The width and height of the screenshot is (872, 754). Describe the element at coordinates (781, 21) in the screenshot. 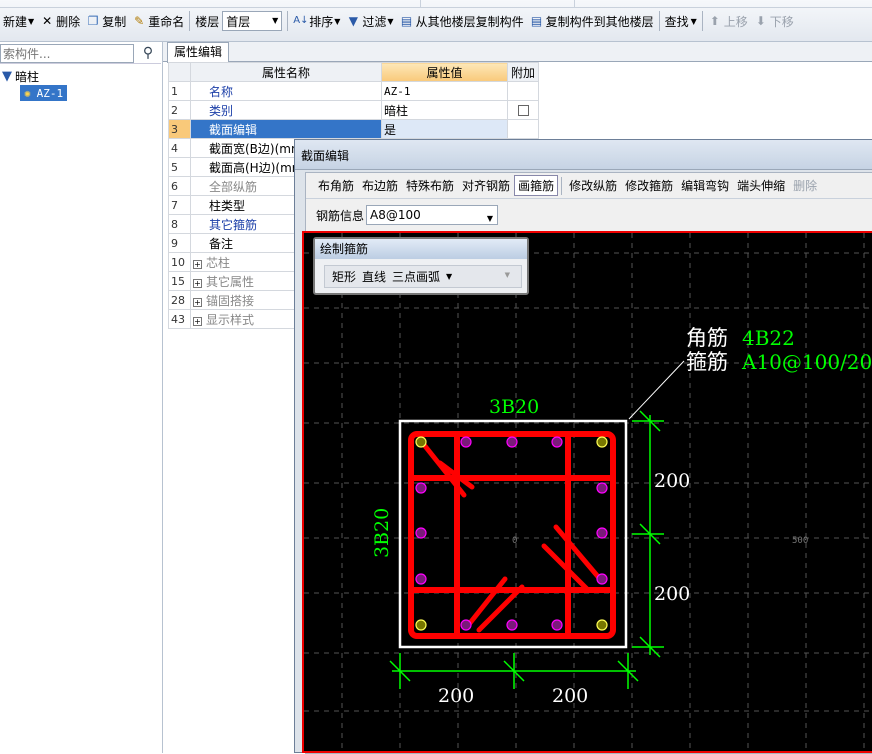

I see `move-down-label: 下移` at that location.